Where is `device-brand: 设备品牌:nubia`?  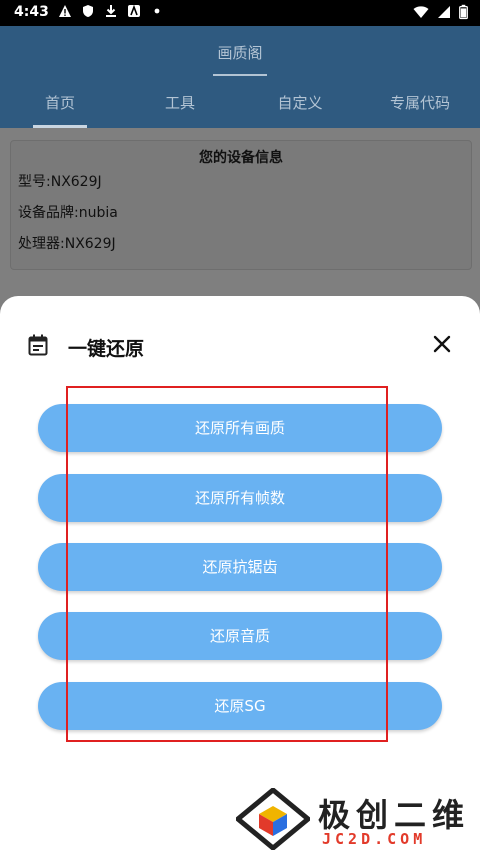 device-brand: 设备品牌:nubia is located at coordinates (68, 213).